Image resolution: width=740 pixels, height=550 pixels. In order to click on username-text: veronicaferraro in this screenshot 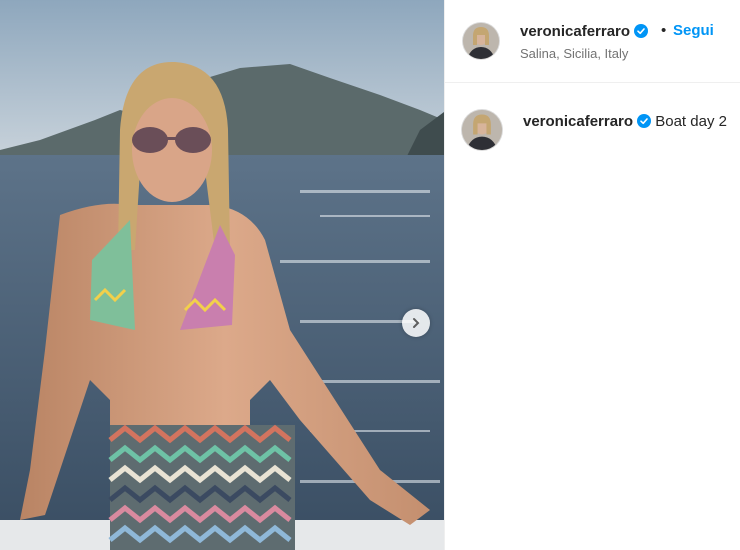, I will do `click(575, 31)`.